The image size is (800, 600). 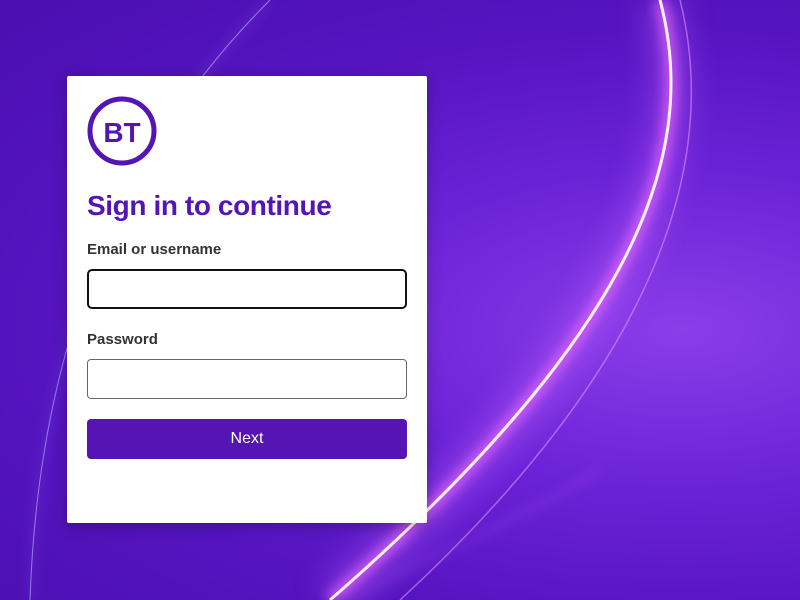 I want to click on bt-logo: BT, so click(x=122, y=131).